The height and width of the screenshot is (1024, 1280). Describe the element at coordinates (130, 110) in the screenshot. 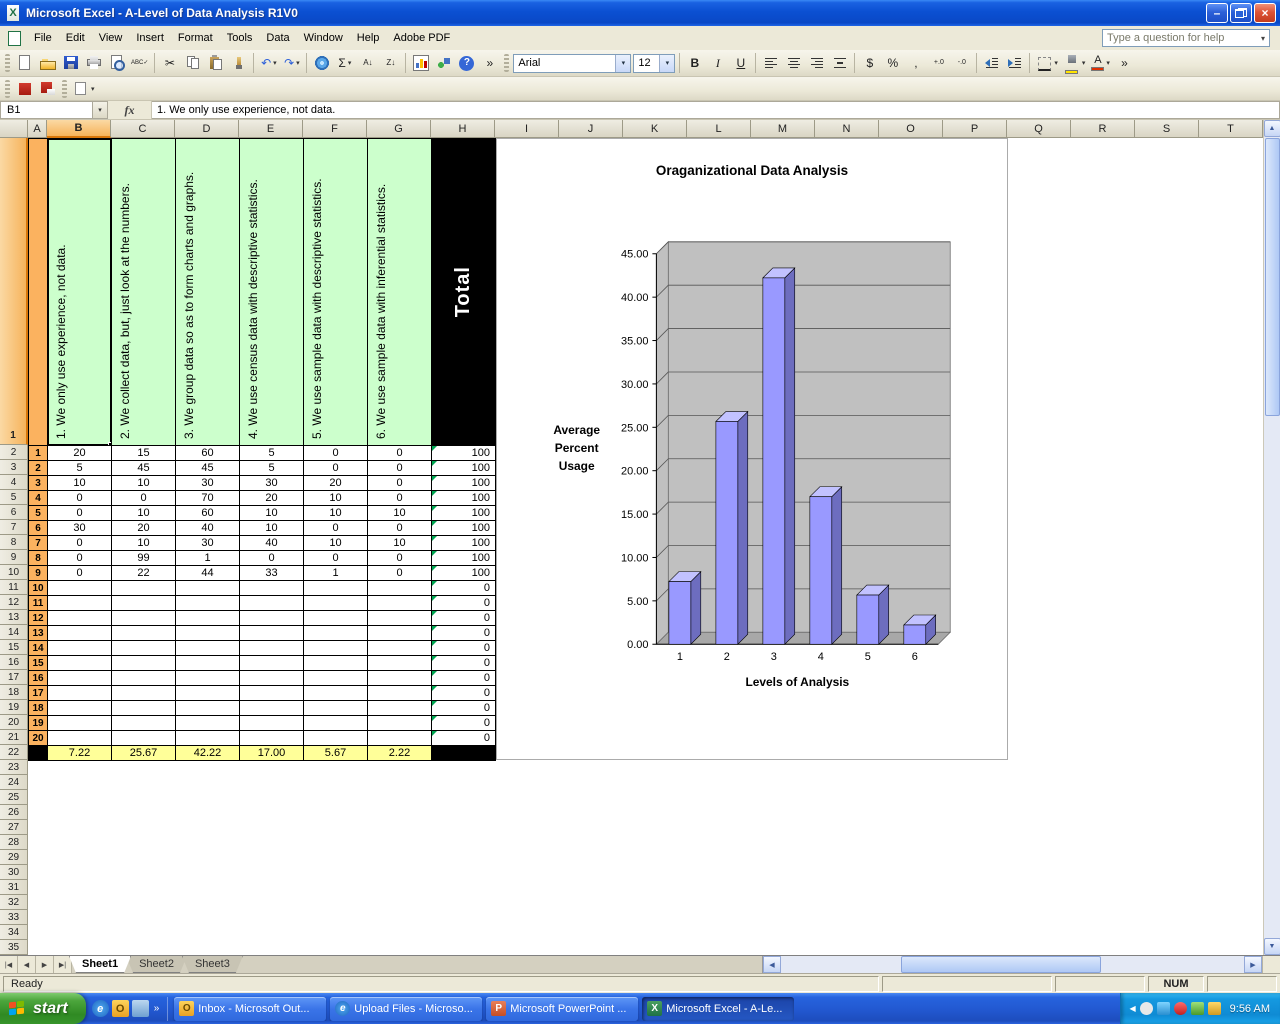

I see `insert-function-button: fx` at that location.